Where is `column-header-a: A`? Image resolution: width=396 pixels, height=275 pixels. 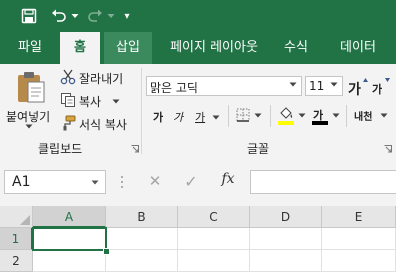
column-header-a: A is located at coordinates (69, 217).